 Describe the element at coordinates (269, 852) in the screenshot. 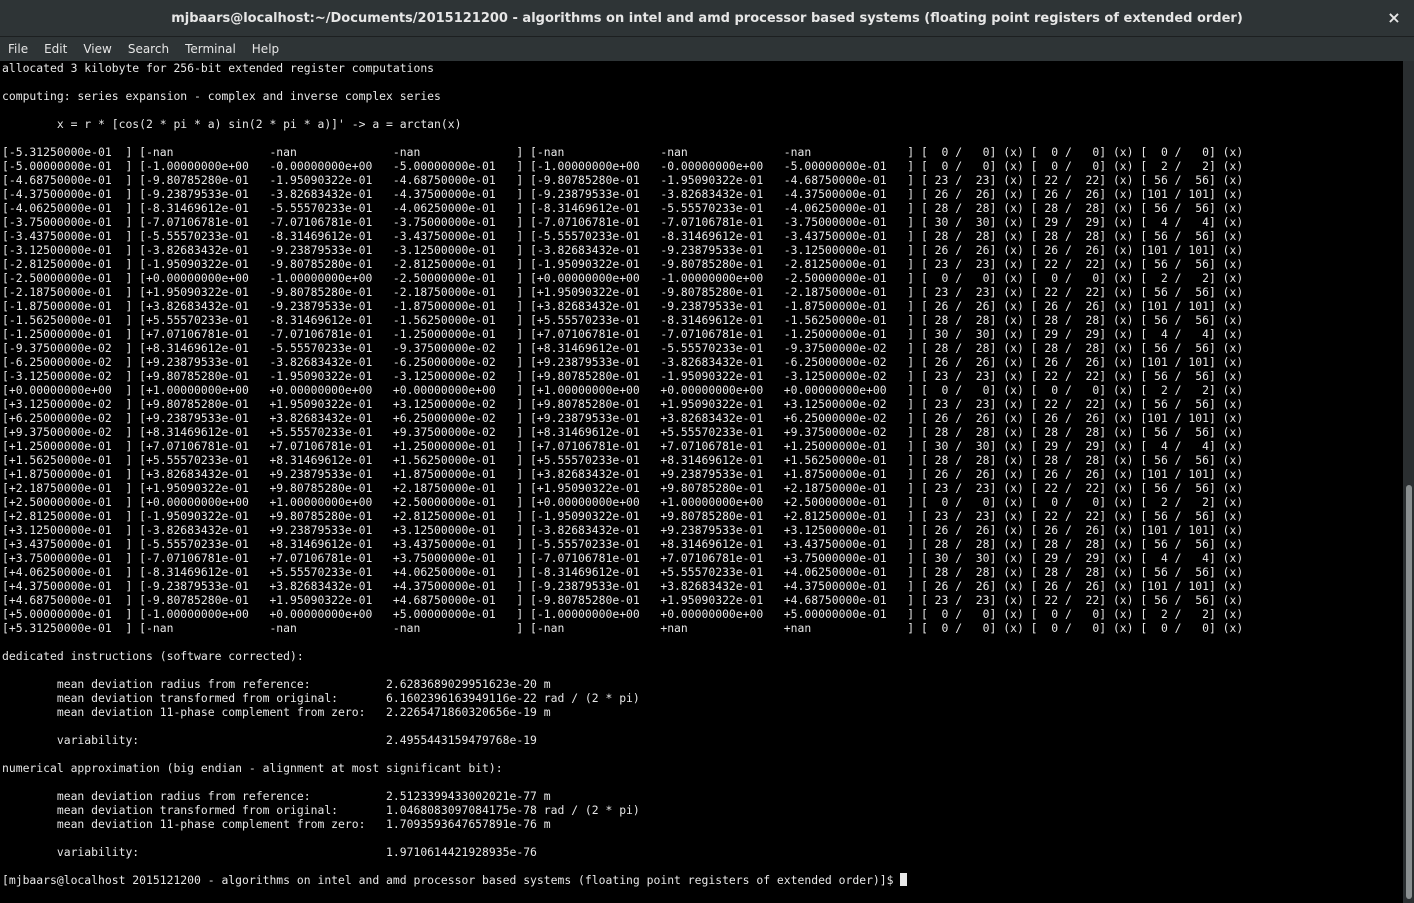

I see `terminal-line: variability: 1.9710614421928935e-76` at that location.